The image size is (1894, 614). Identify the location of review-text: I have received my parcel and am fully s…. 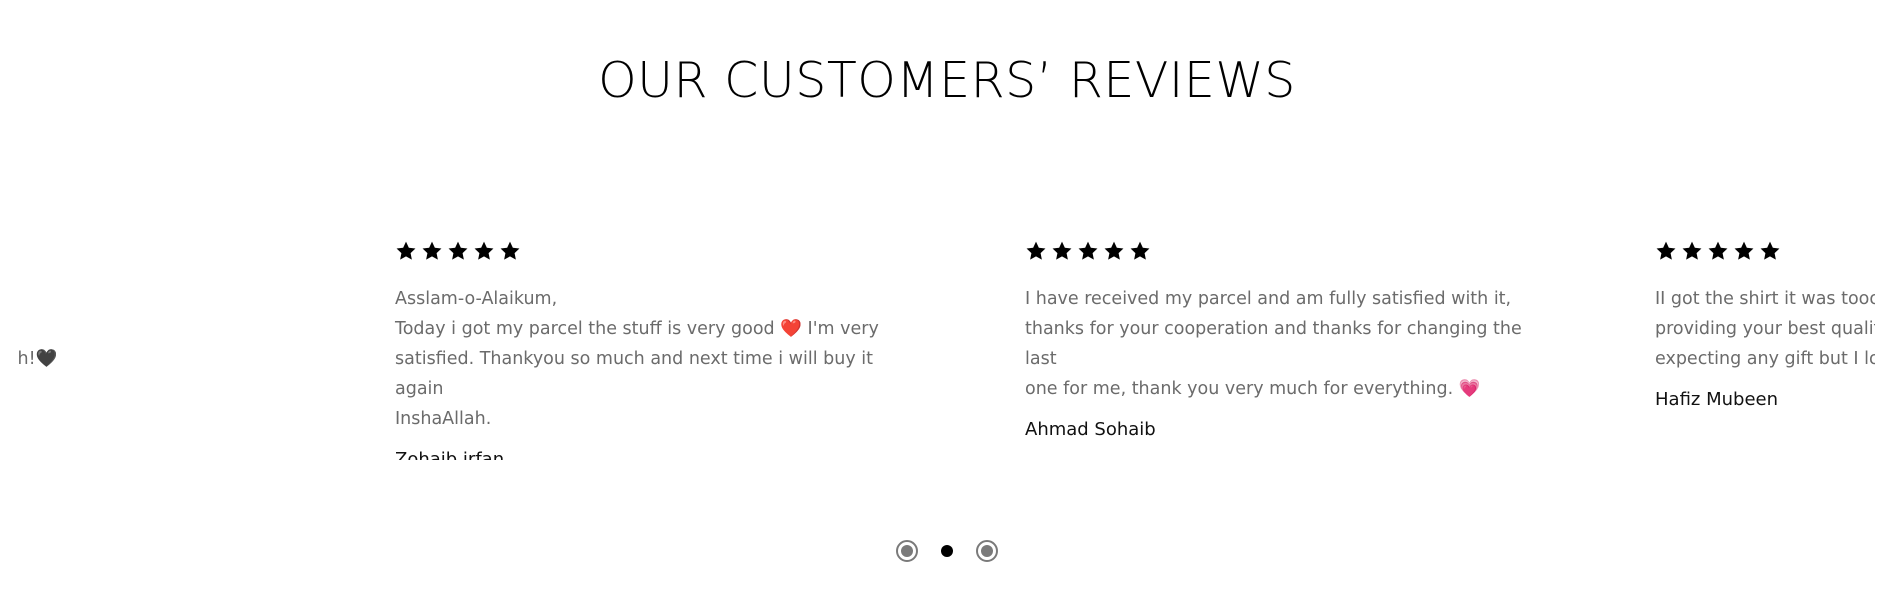
(1273, 344).